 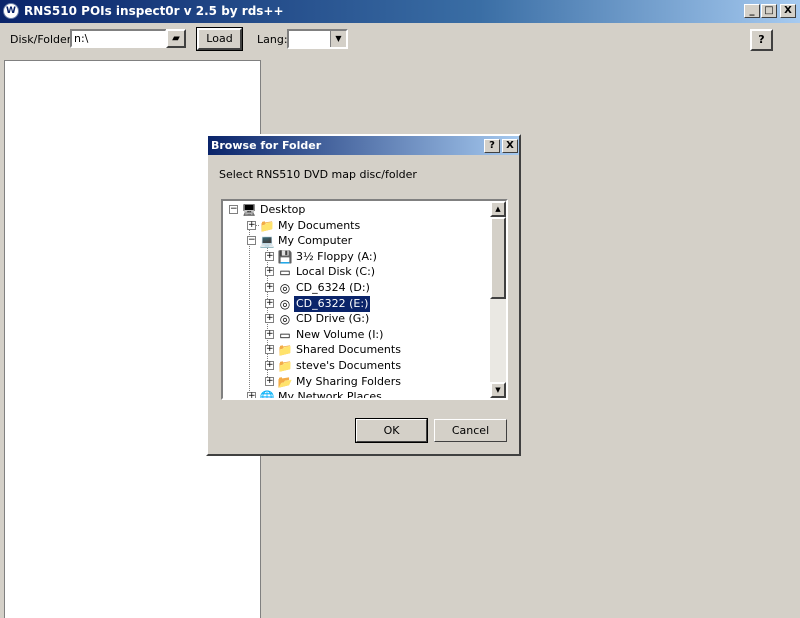 What do you see at coordinates (330, 395) in the screenshot?
I see `tree-item-label: My Network Places` at bounding box center [330, 395].